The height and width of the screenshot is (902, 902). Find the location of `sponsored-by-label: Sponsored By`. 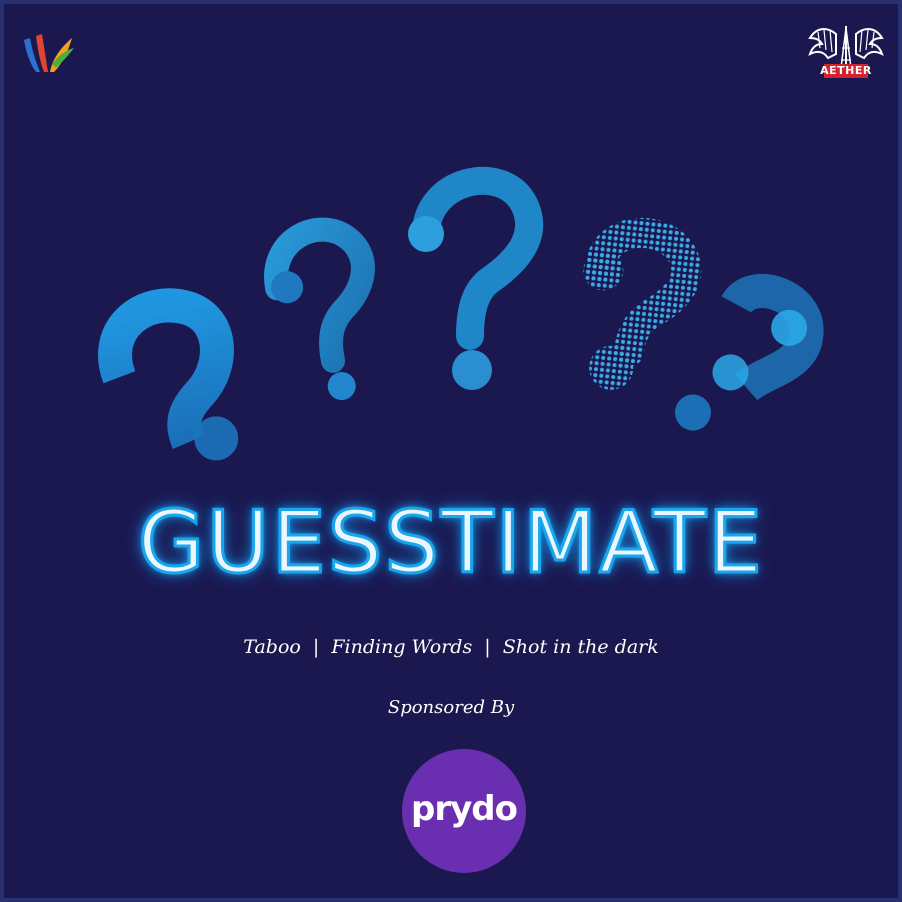

sponsored-by-label: Sponsored By is located at coordinates (451, 707).